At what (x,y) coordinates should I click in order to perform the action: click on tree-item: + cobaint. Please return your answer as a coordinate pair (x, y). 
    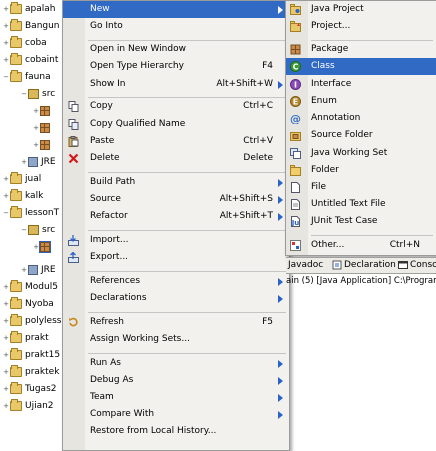
    Looking at the image, I should click on (30, 60).